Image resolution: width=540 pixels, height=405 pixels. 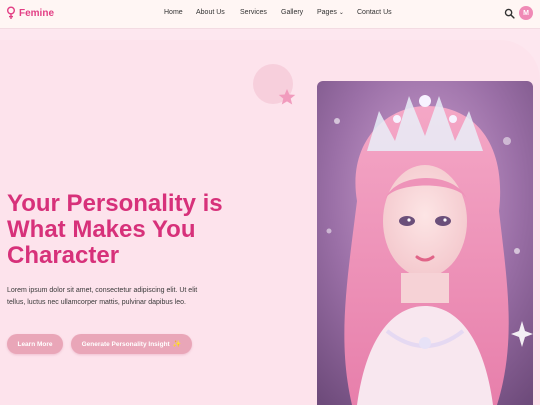 What do you see at coordinates (327, 12) in the screenshot?
I see `nav-pages-label: Pages` at bounding box center [327, 12].